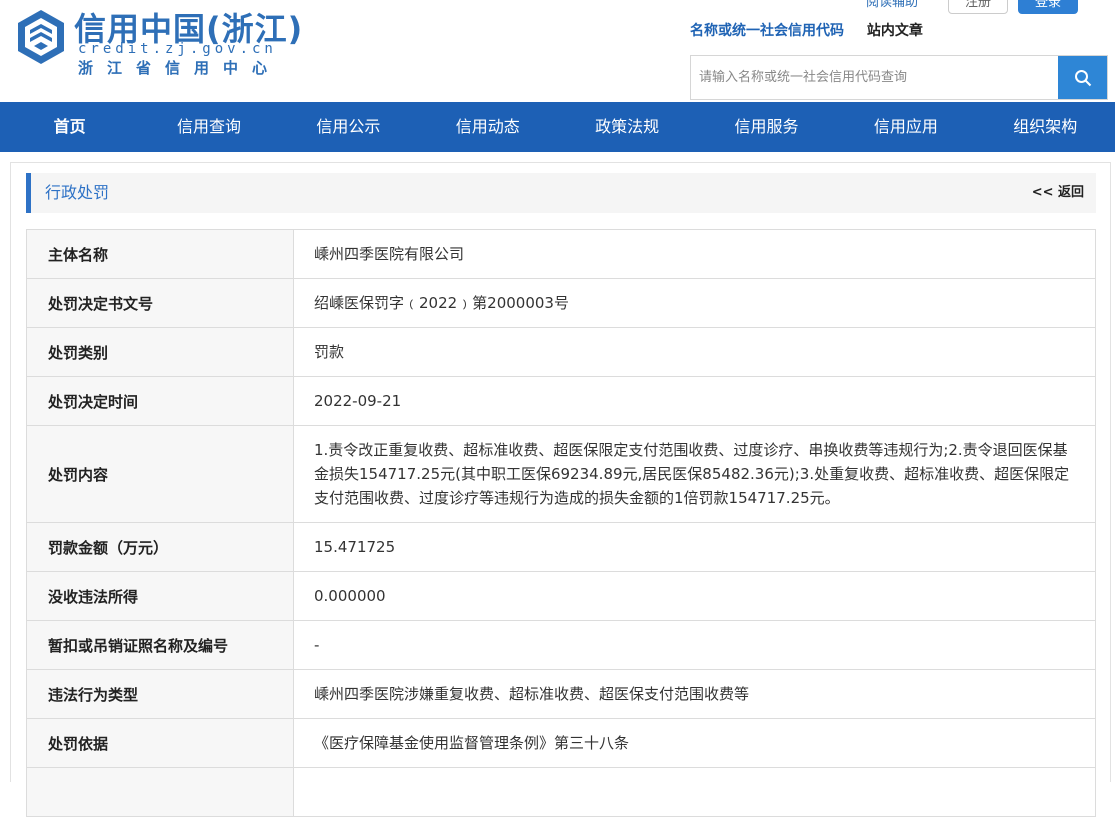  What do you see at coordinates (694, 743) in the screenshot?
I see `row-value: 《医疗保障基金使用监督管理条例》第三十八条` at bounding box center [694, 743].